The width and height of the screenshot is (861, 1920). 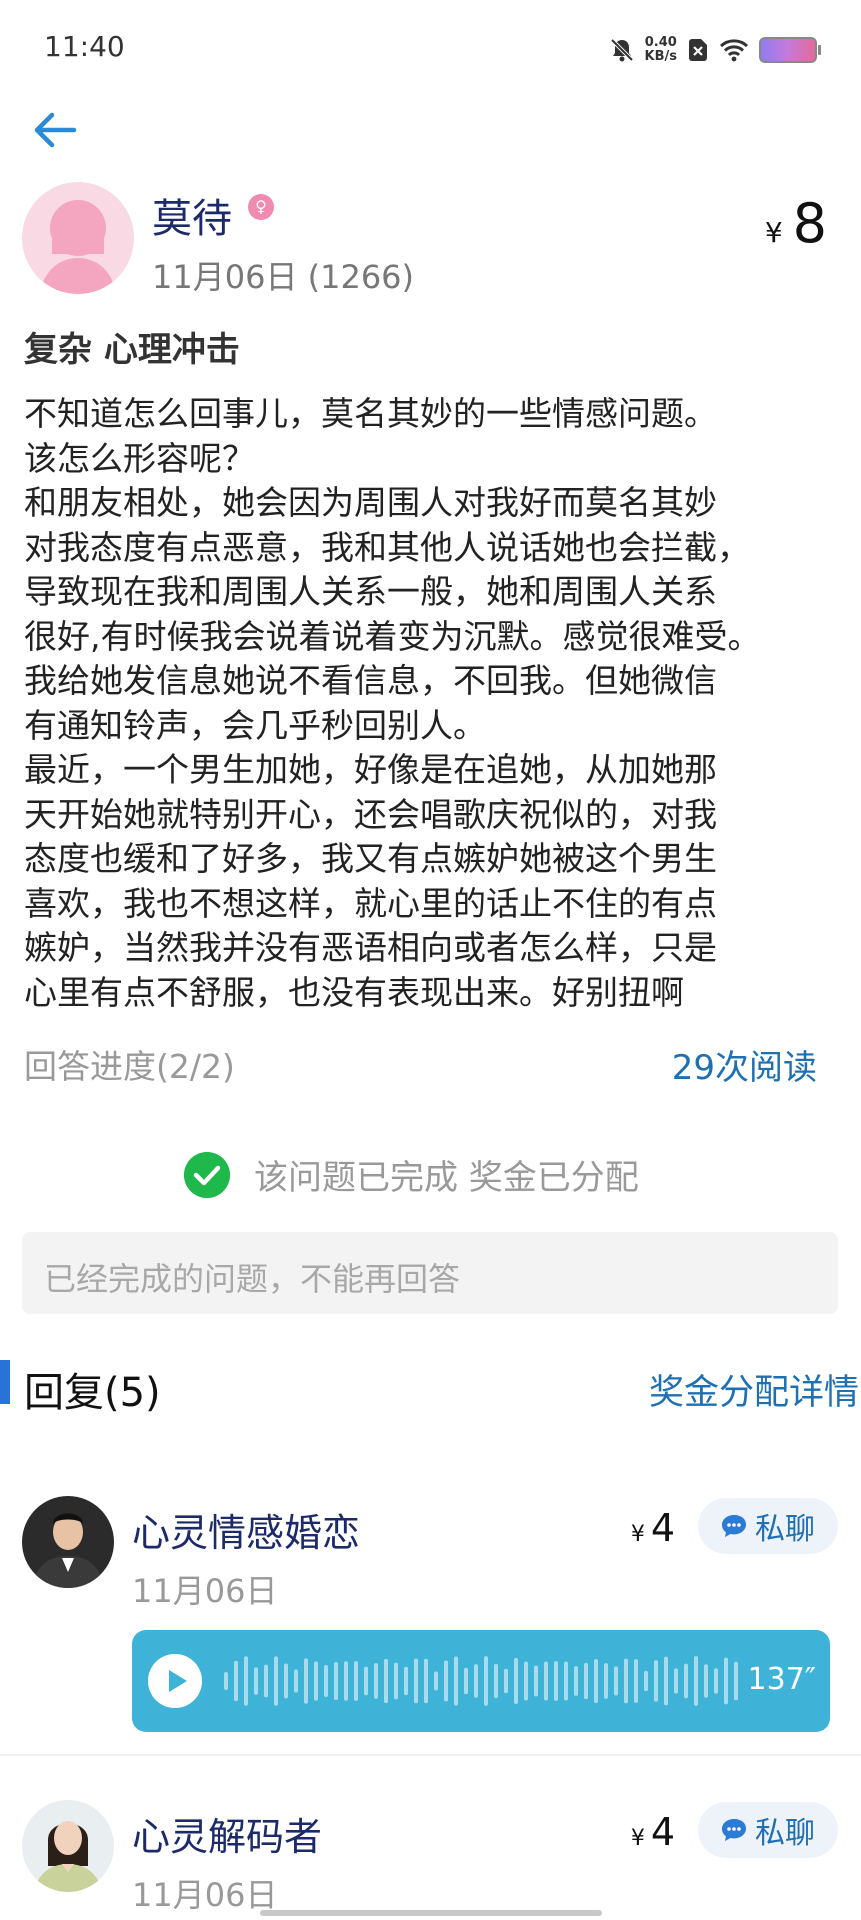 I want to click on divider, so click(x=430, y=1755).